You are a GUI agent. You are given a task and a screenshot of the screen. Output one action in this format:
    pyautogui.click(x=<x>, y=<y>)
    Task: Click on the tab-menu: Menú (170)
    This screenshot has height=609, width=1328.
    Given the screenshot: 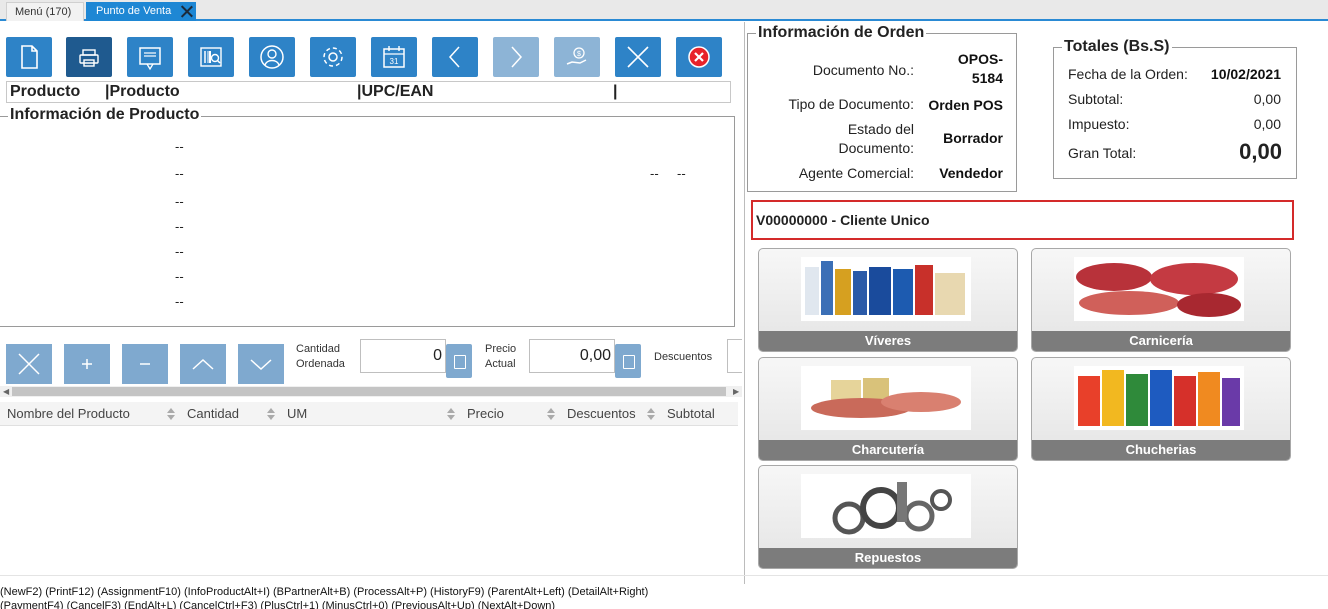 What is the action you would take?
    pyautogui.click(x=45, y=11)
    